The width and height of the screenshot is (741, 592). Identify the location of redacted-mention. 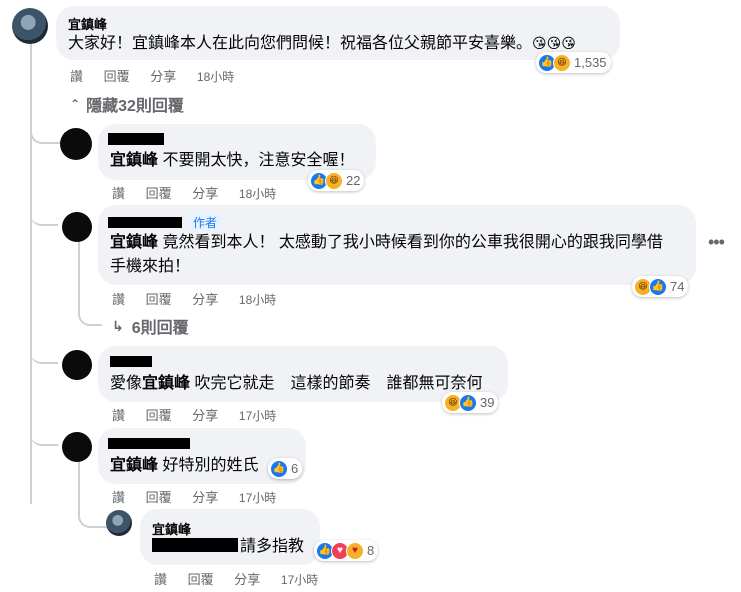
(195, 545).